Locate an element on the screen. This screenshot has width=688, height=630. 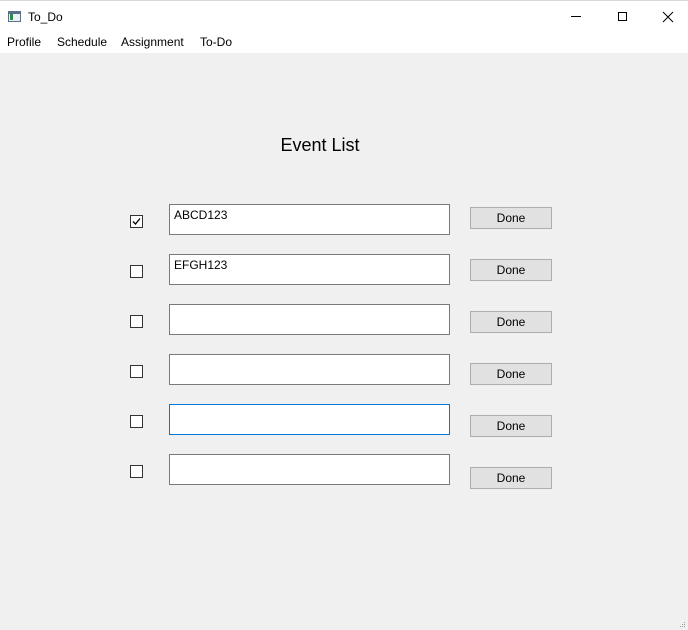
minimize-icon is located at coordinates (576, 16).